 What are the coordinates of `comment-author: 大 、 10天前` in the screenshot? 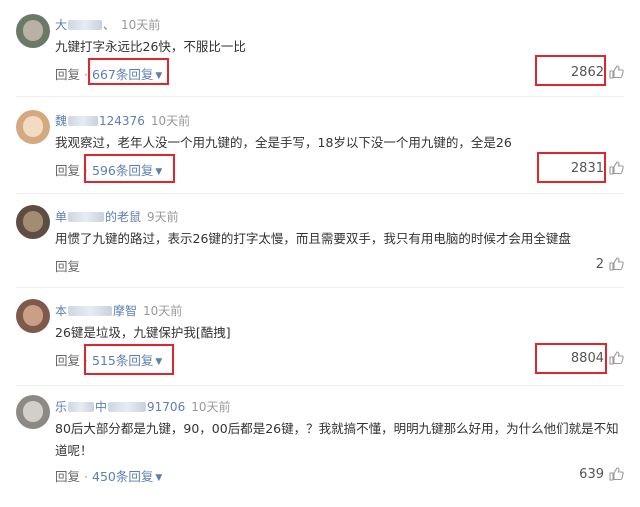 It's located at (107, 24).